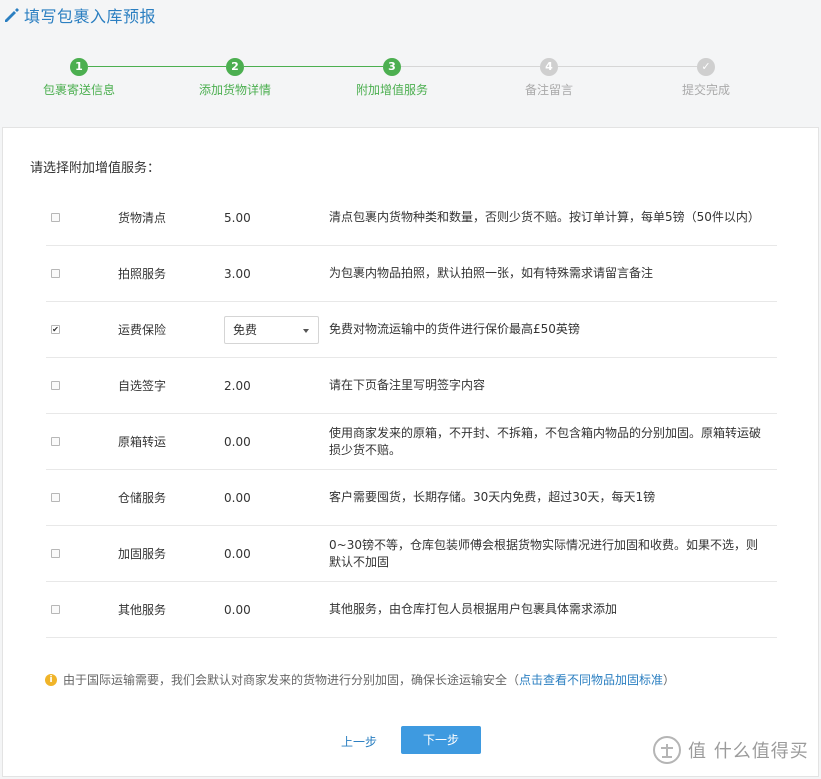 The image size is (821, 779). I want to click on service-row-photo: 拍照服务 3.00 为包裹内物品拍照，默认拍照一张，如有特殊需求请留言备注, so click(411, 274).